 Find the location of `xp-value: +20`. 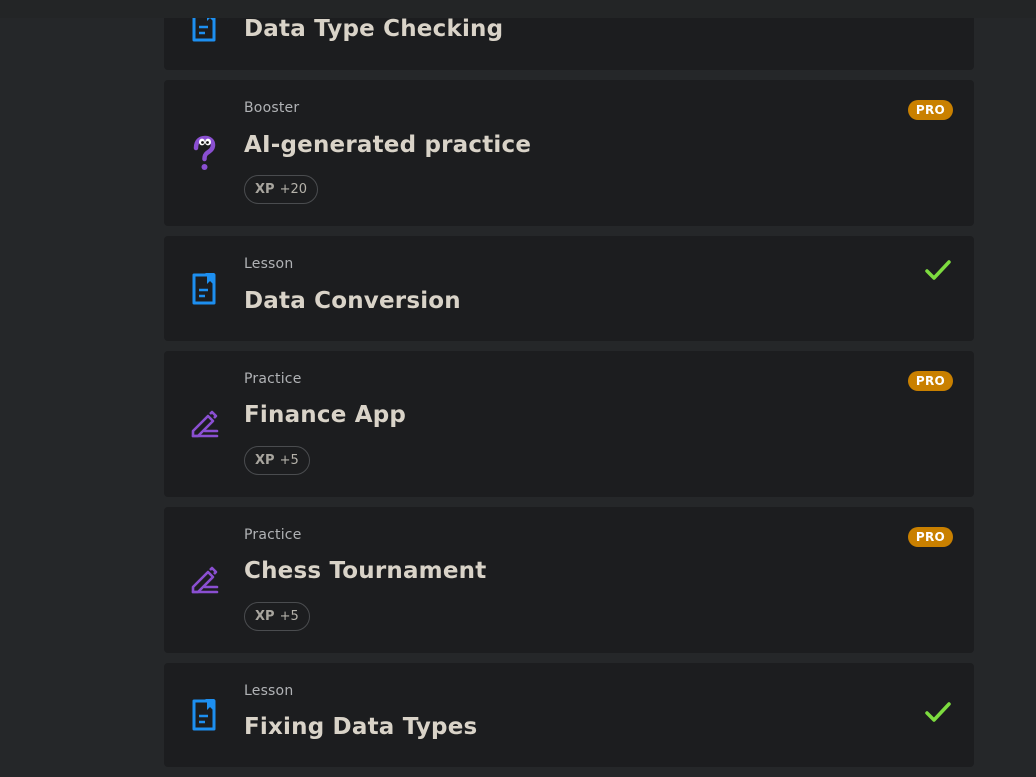

xp-value: +20 is located at coordinates (293, 189).